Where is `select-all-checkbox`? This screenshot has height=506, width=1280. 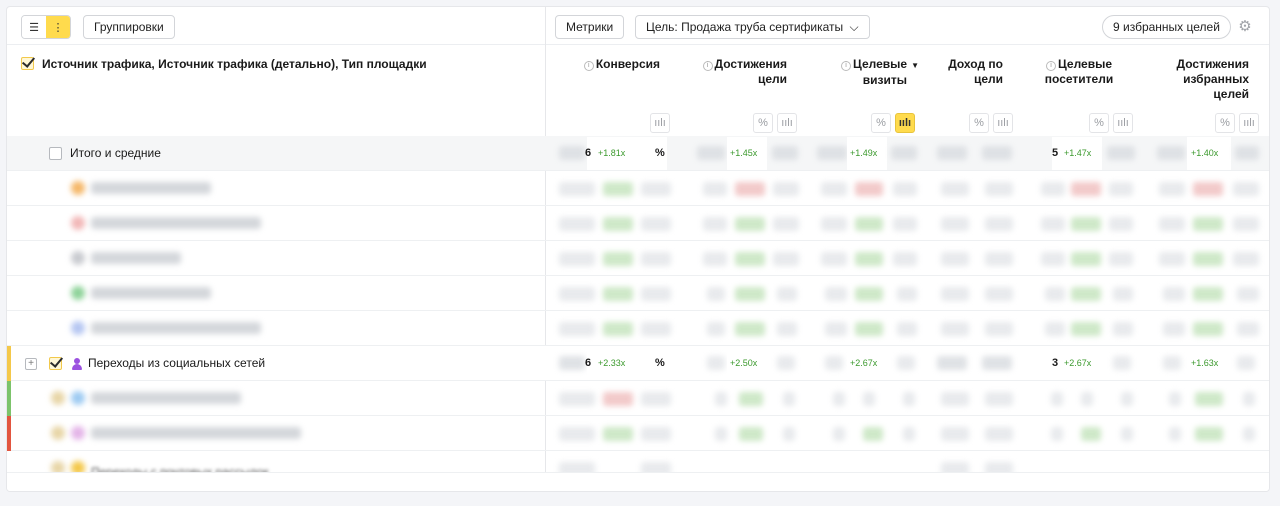 select-all-checkbox is located at coordinates (27, 63).